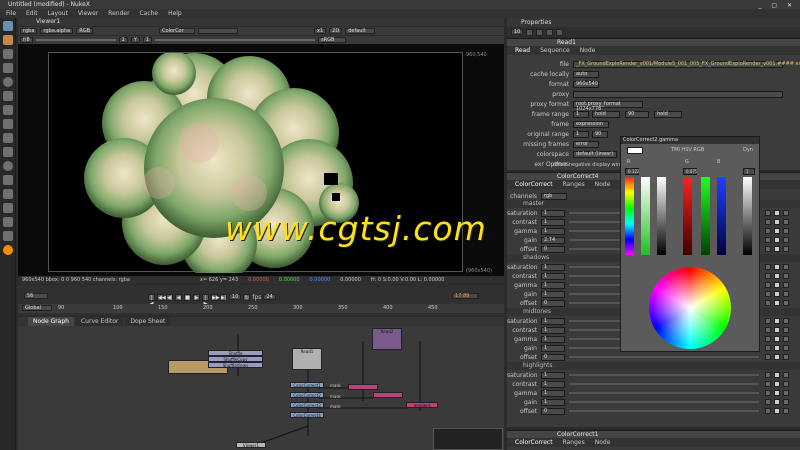 This screenshot has height=450, width=800. I want to click on frame-mode-select: expression, so click(591, 124).